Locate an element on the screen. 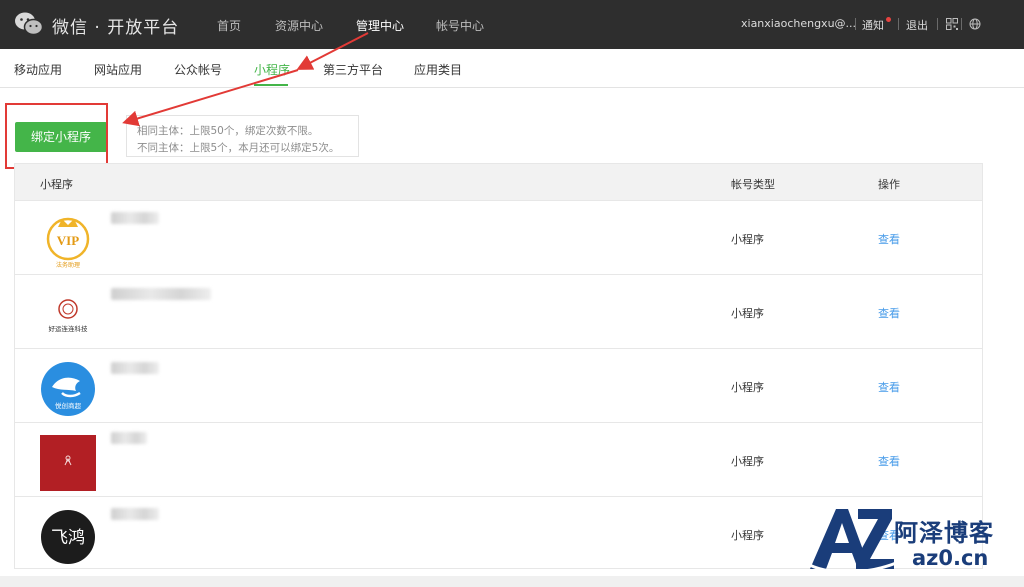  table-header: 小程序 帐号类型 操作 is located at coordinates (498, 182).